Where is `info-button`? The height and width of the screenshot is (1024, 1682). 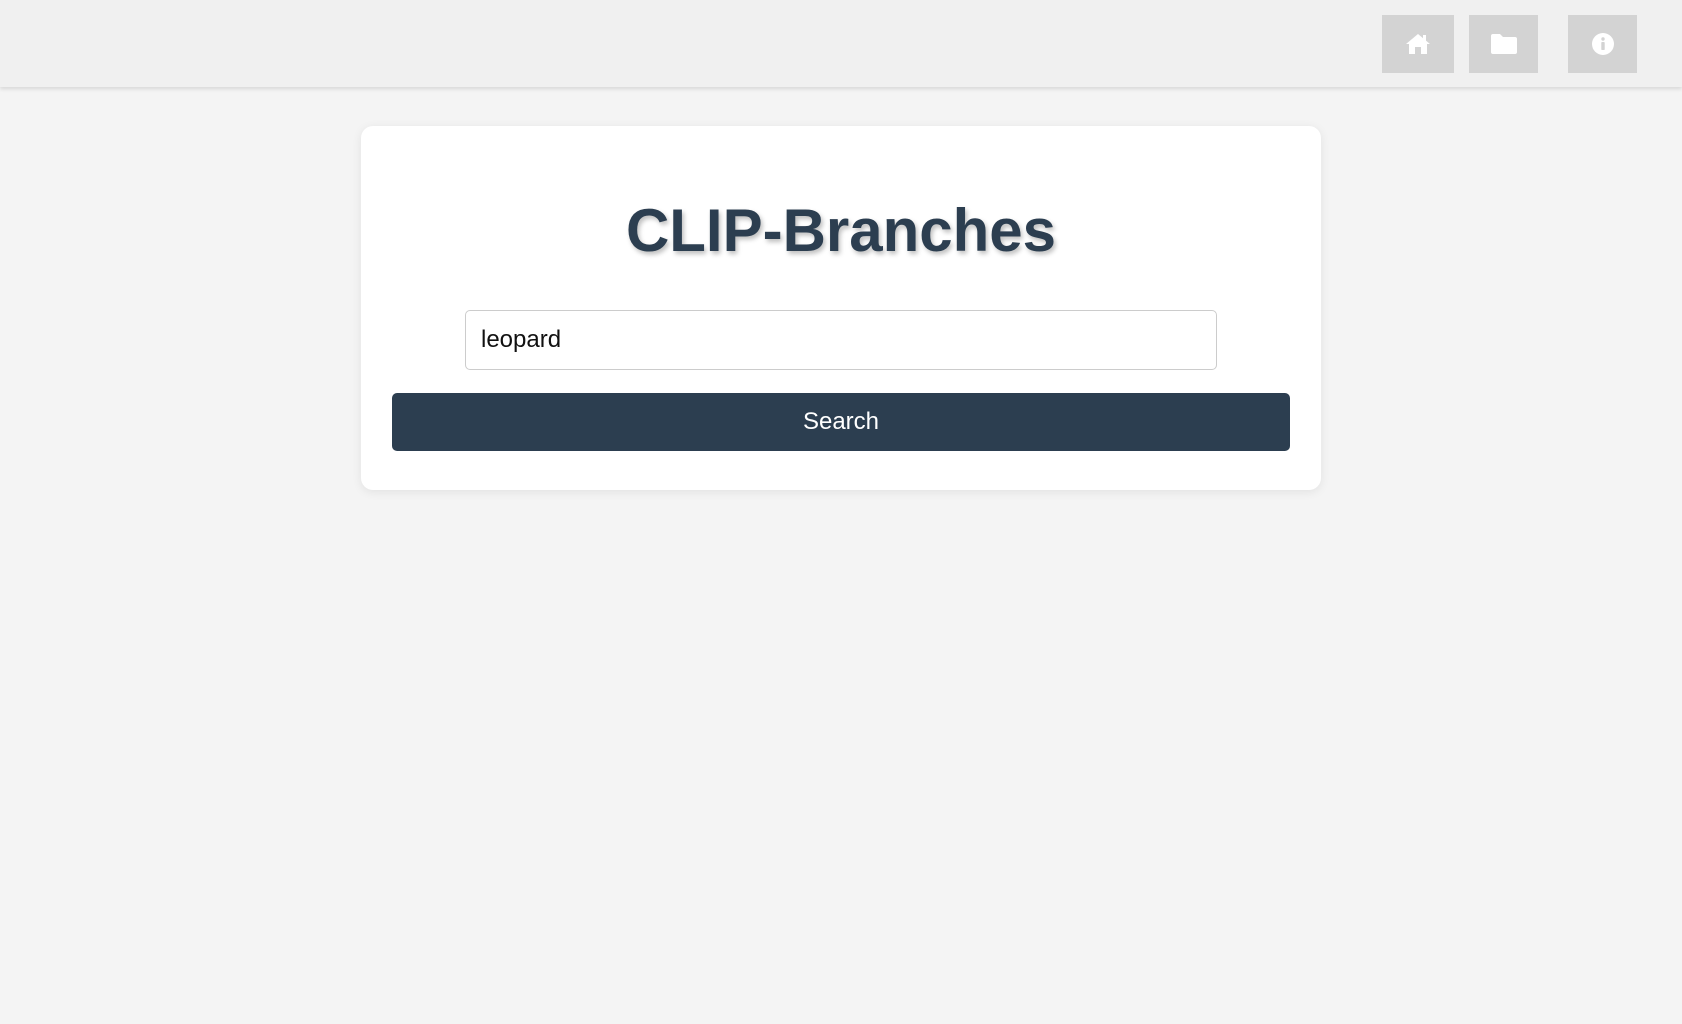
info-button is located at coordinates (1602, 44).